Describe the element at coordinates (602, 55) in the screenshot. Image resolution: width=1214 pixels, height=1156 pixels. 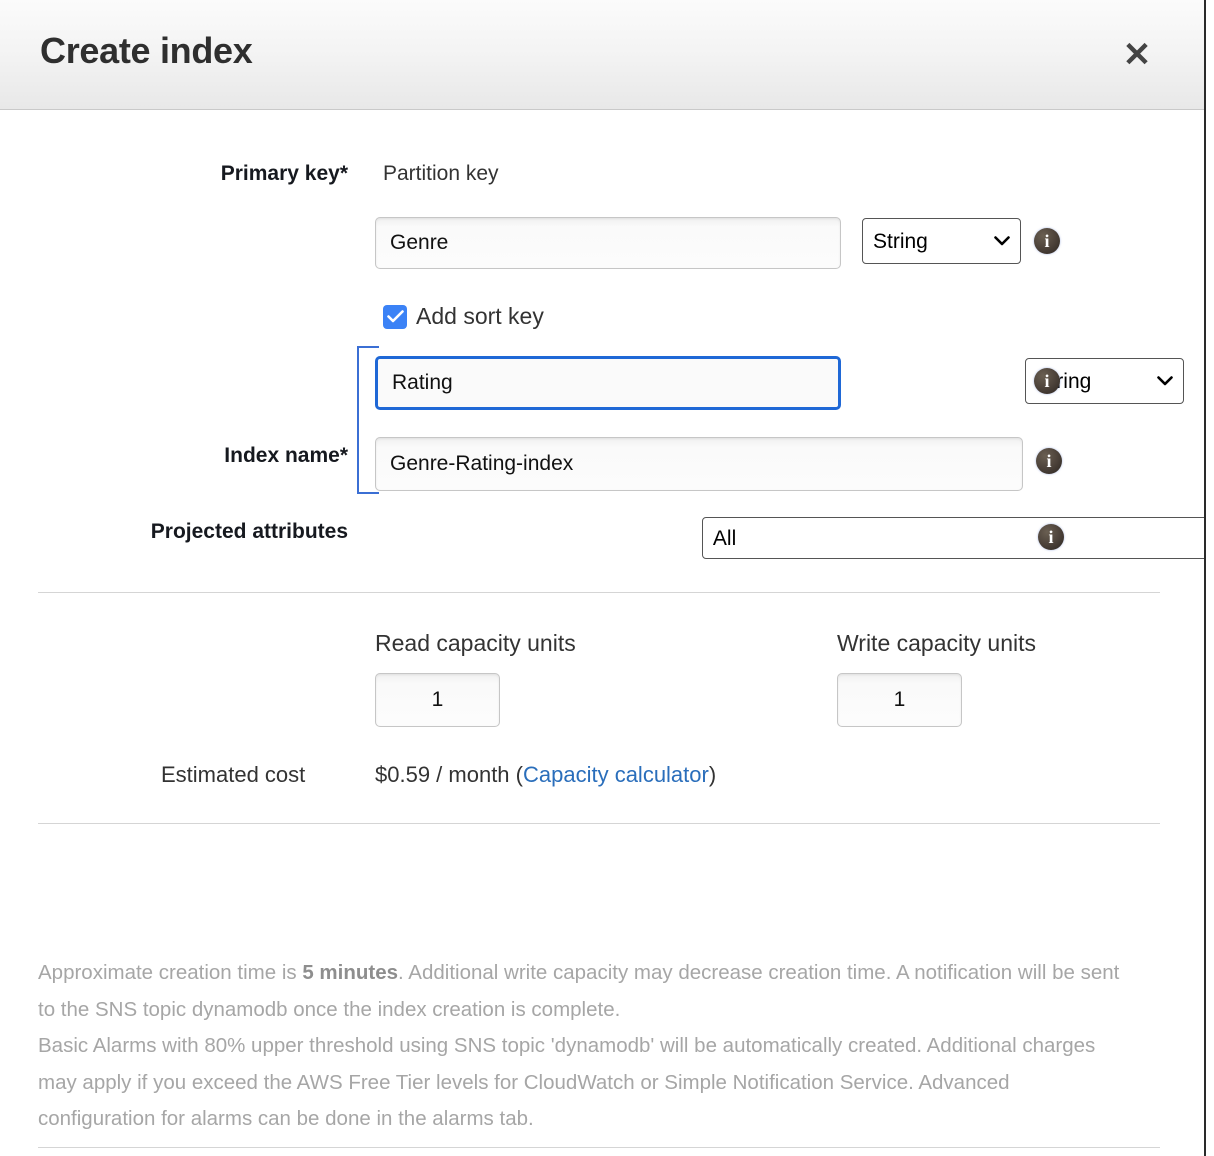
I see `modal-header: Create index ✕` at that location.